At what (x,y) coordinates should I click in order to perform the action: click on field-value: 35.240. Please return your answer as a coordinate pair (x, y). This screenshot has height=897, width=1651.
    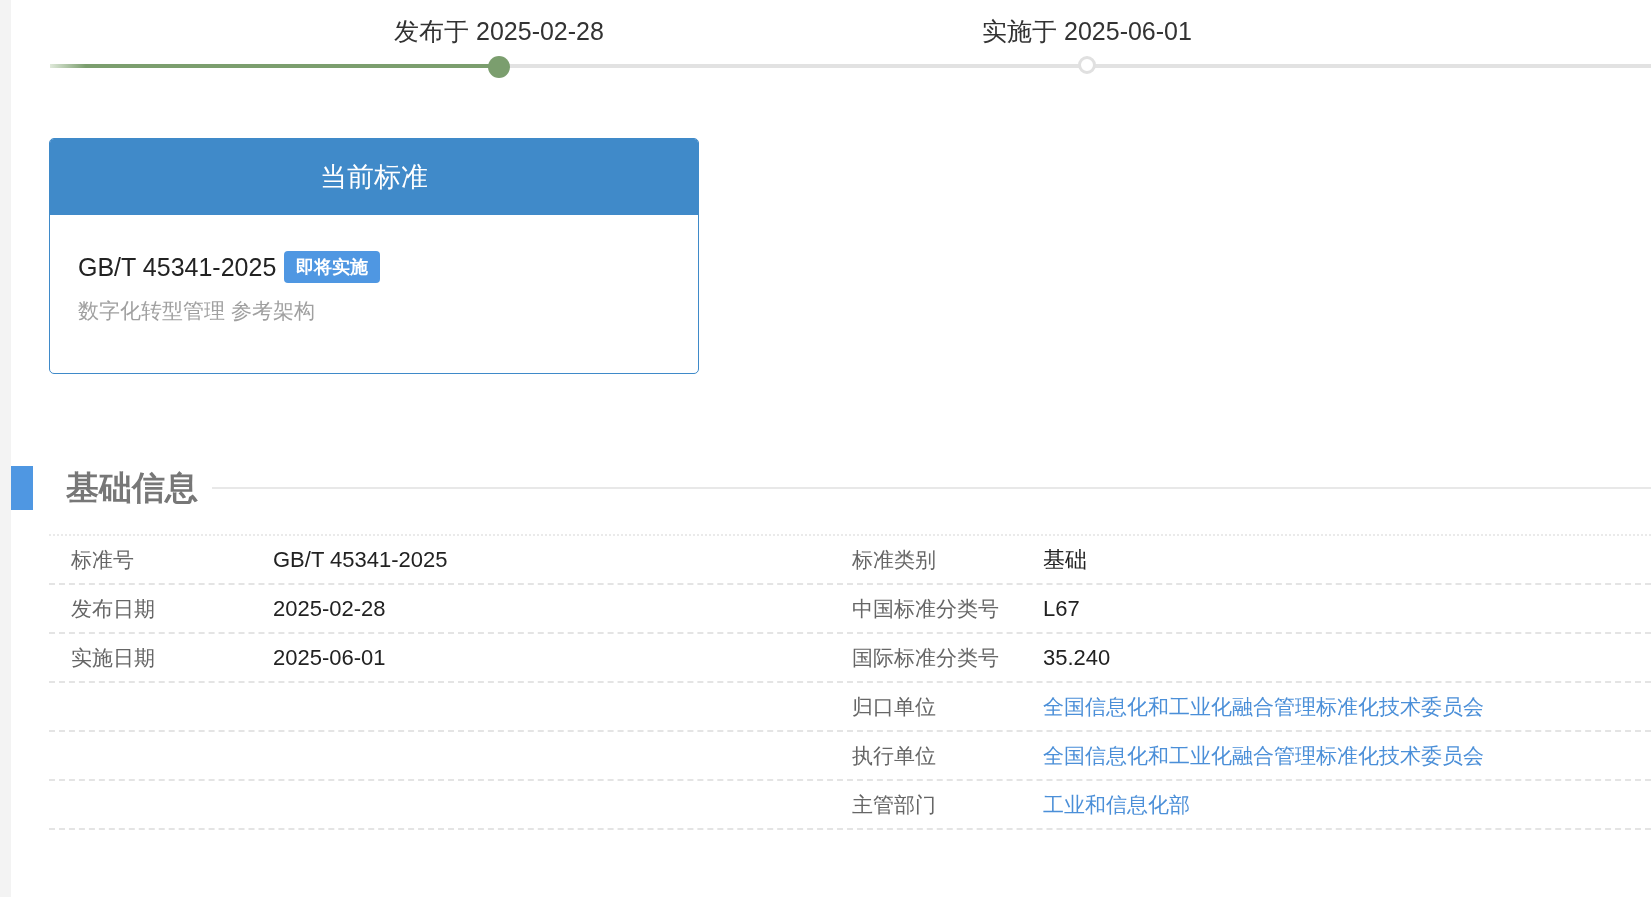
    Looking at the image, I should click on (1077, 657).